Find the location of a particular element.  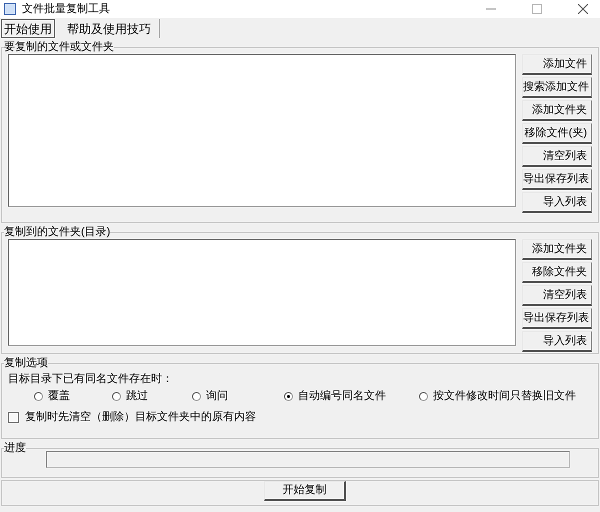

maximize-icon is located at coordinates (537, 9).